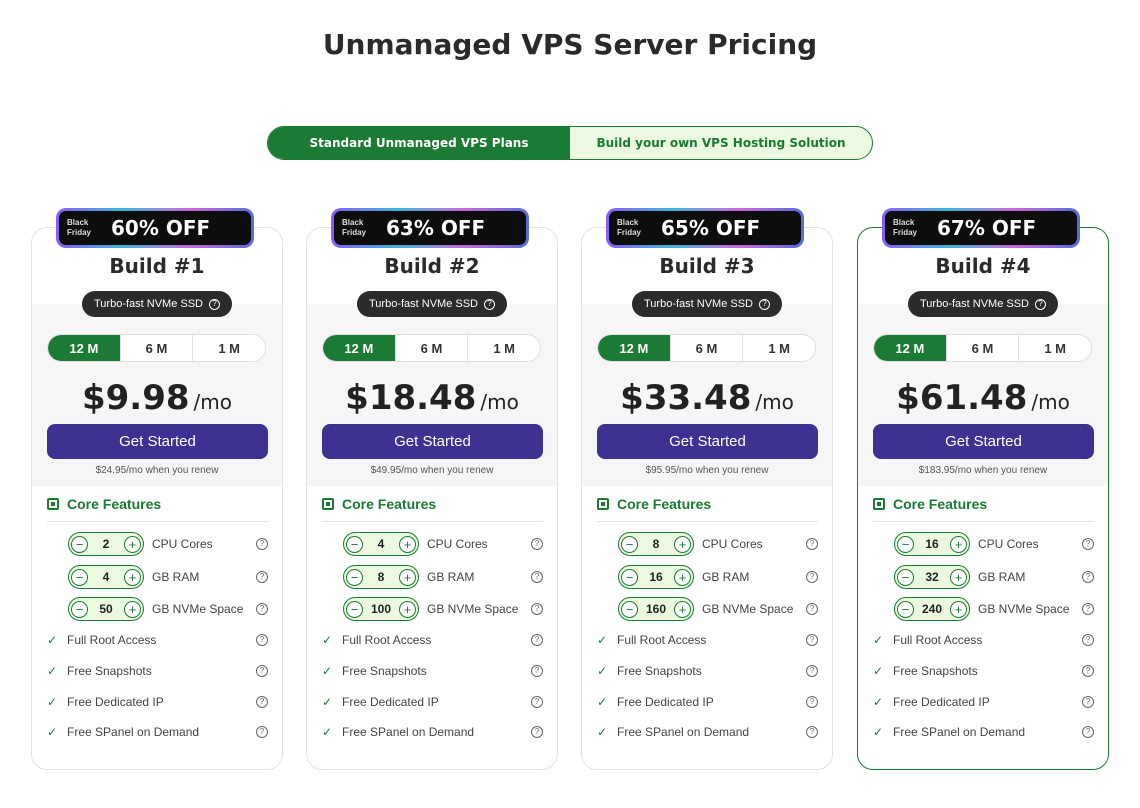 The width and height of the screenshot is (1140, 808). What do you see at coordinates (1050, 402) in the screenshot?
I see `price-unit: /mo` at bounding box center [1050, 402].